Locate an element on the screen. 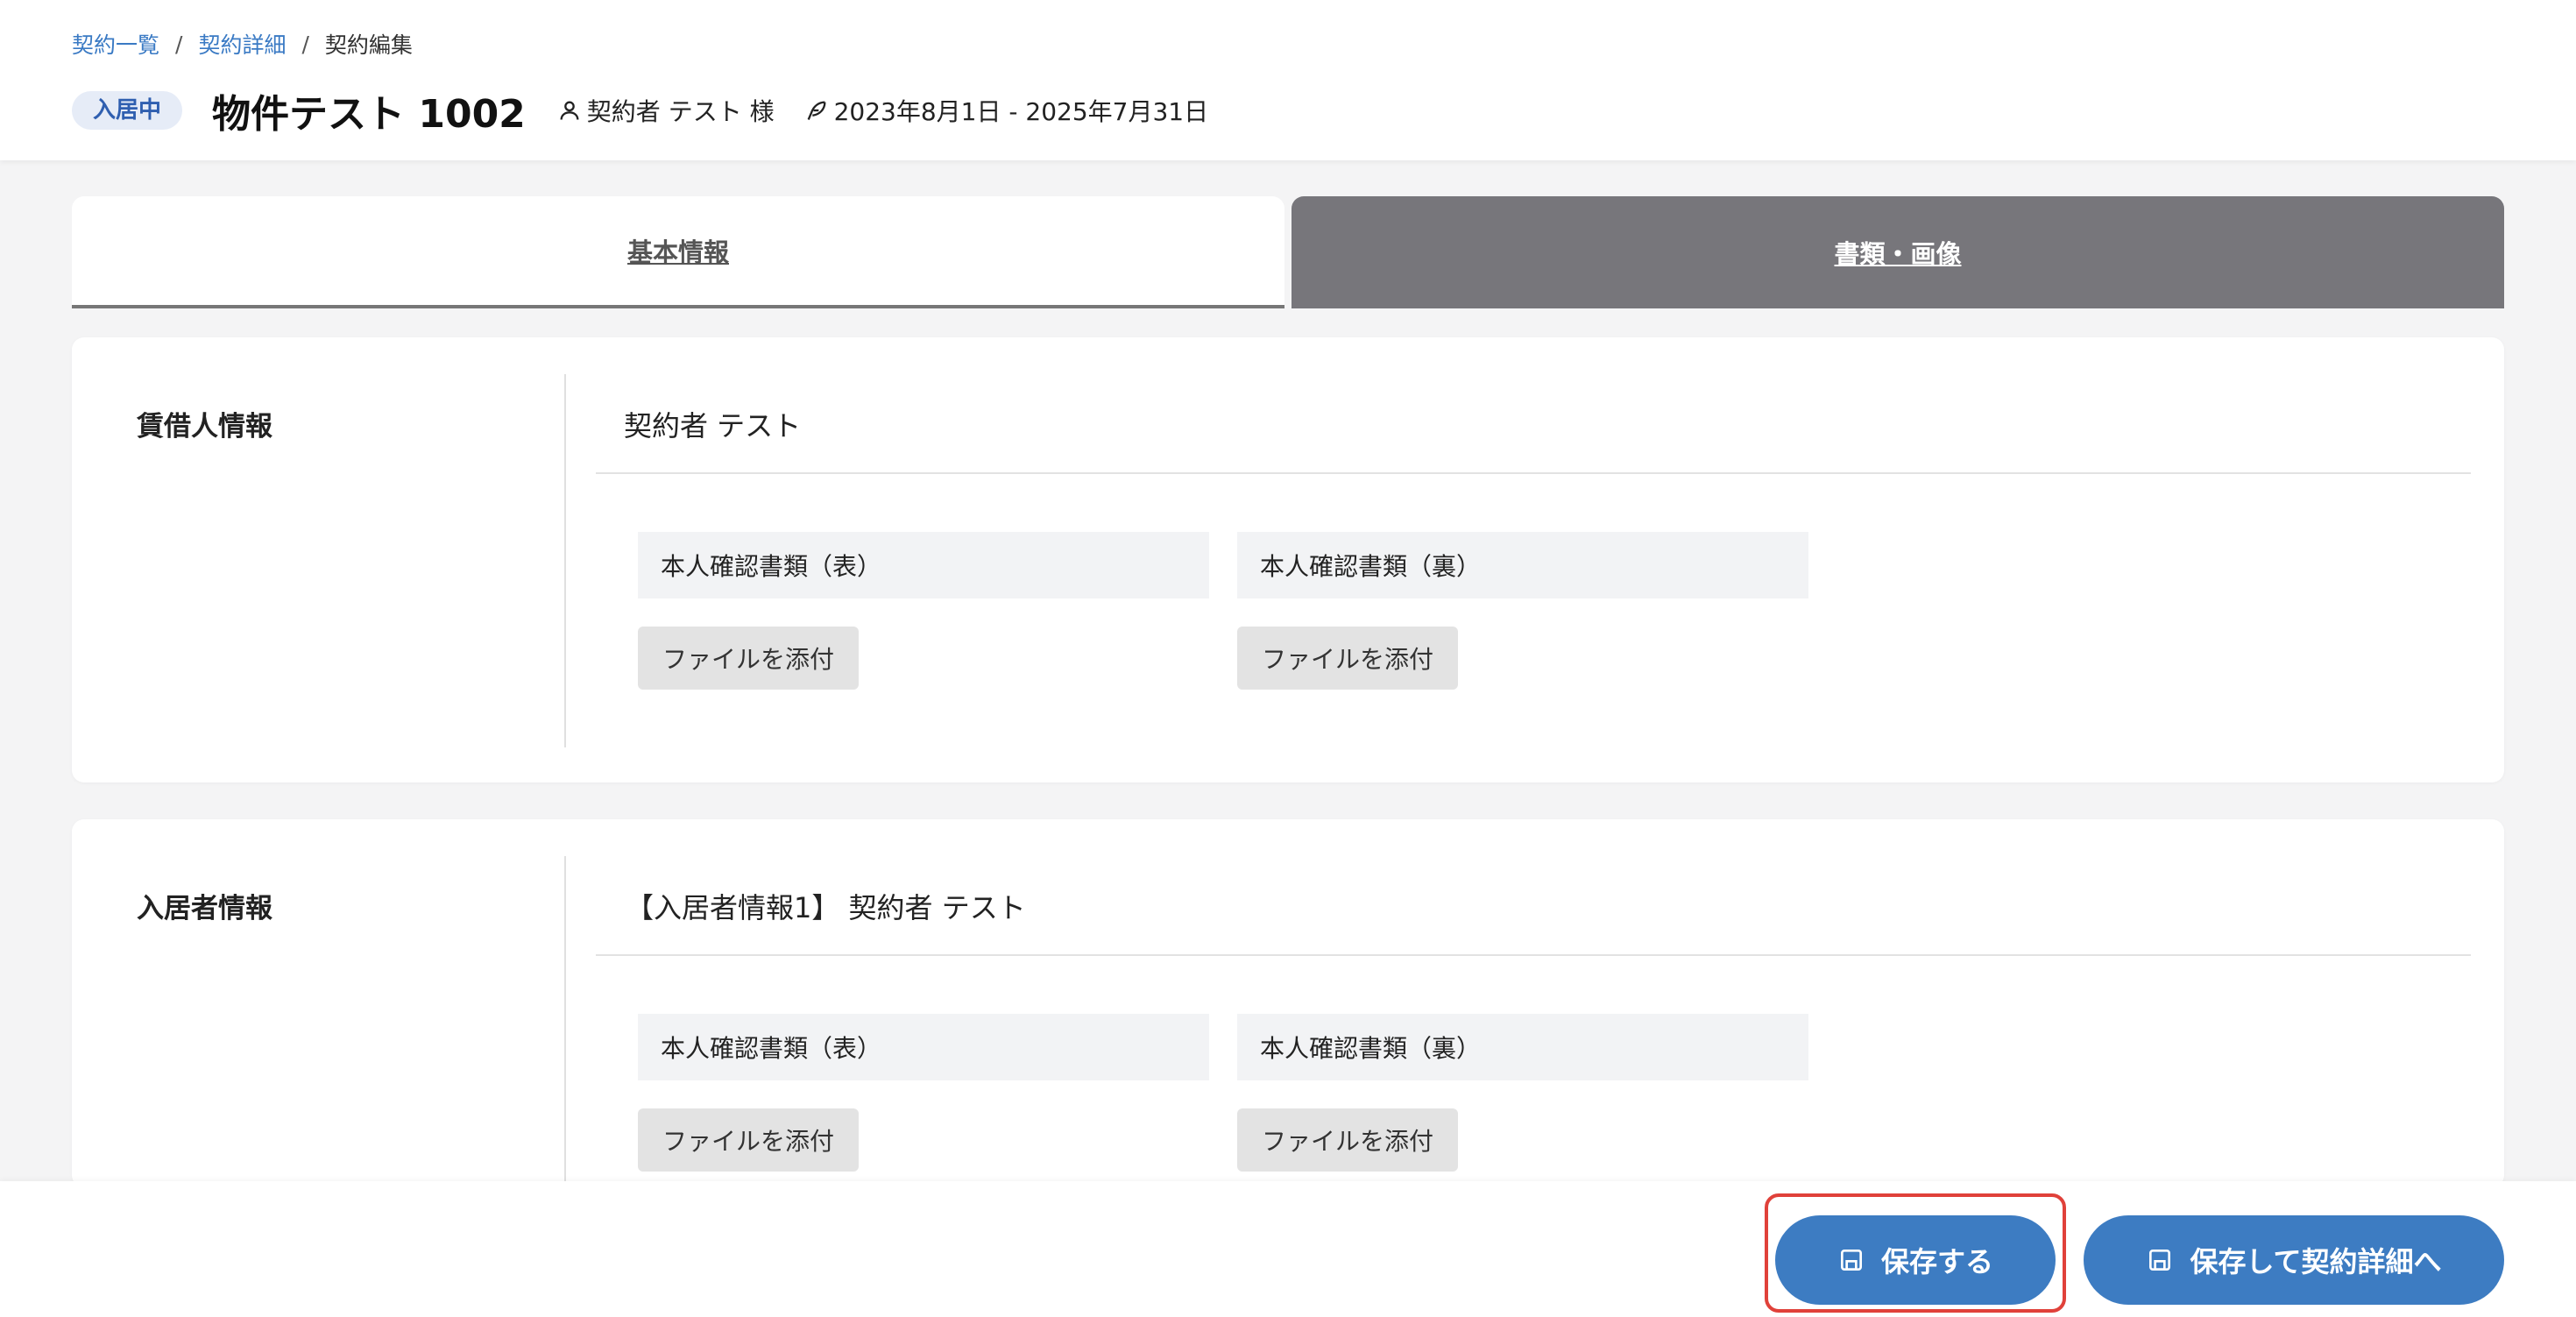  occupant-name: 【入居者情報1】 契約者 テスト is located at coordinates (826, 908).